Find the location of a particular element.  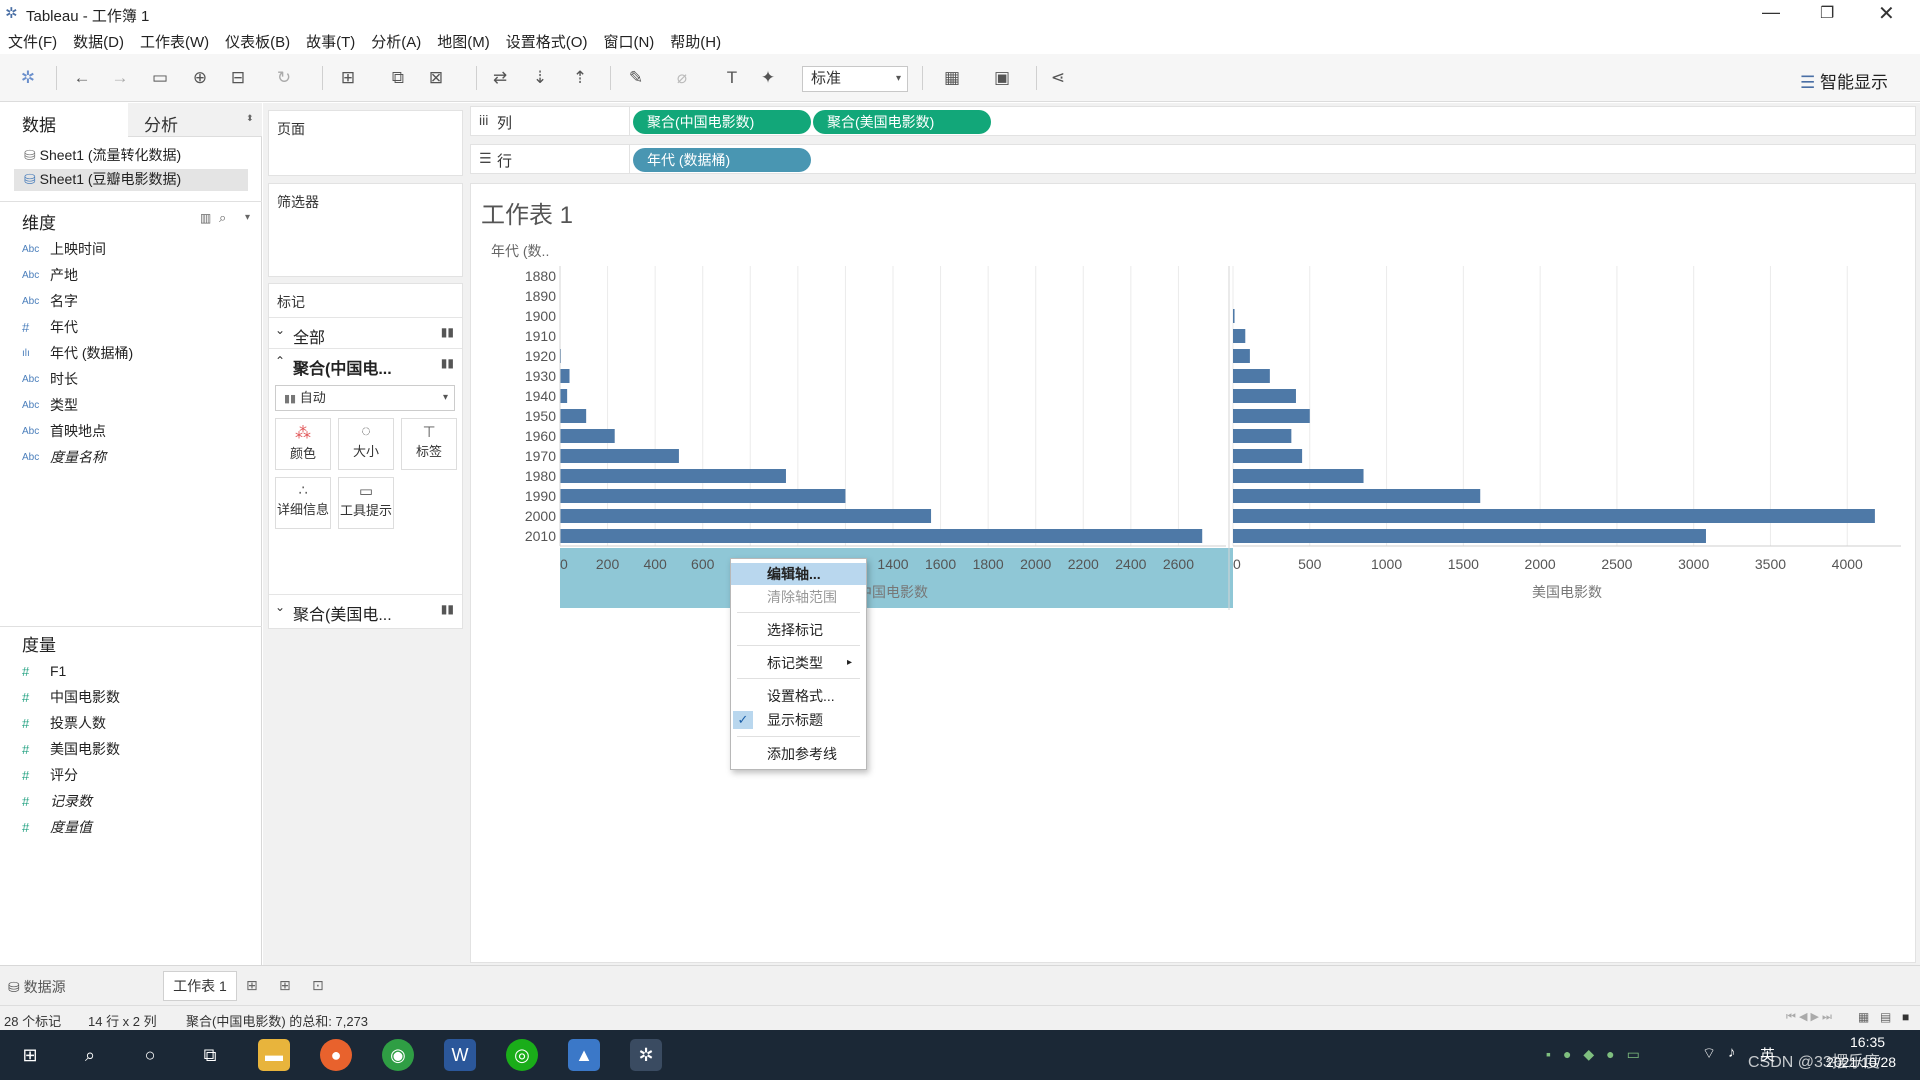

highlight-icon: ✎ is located at coordinates (636, 78).